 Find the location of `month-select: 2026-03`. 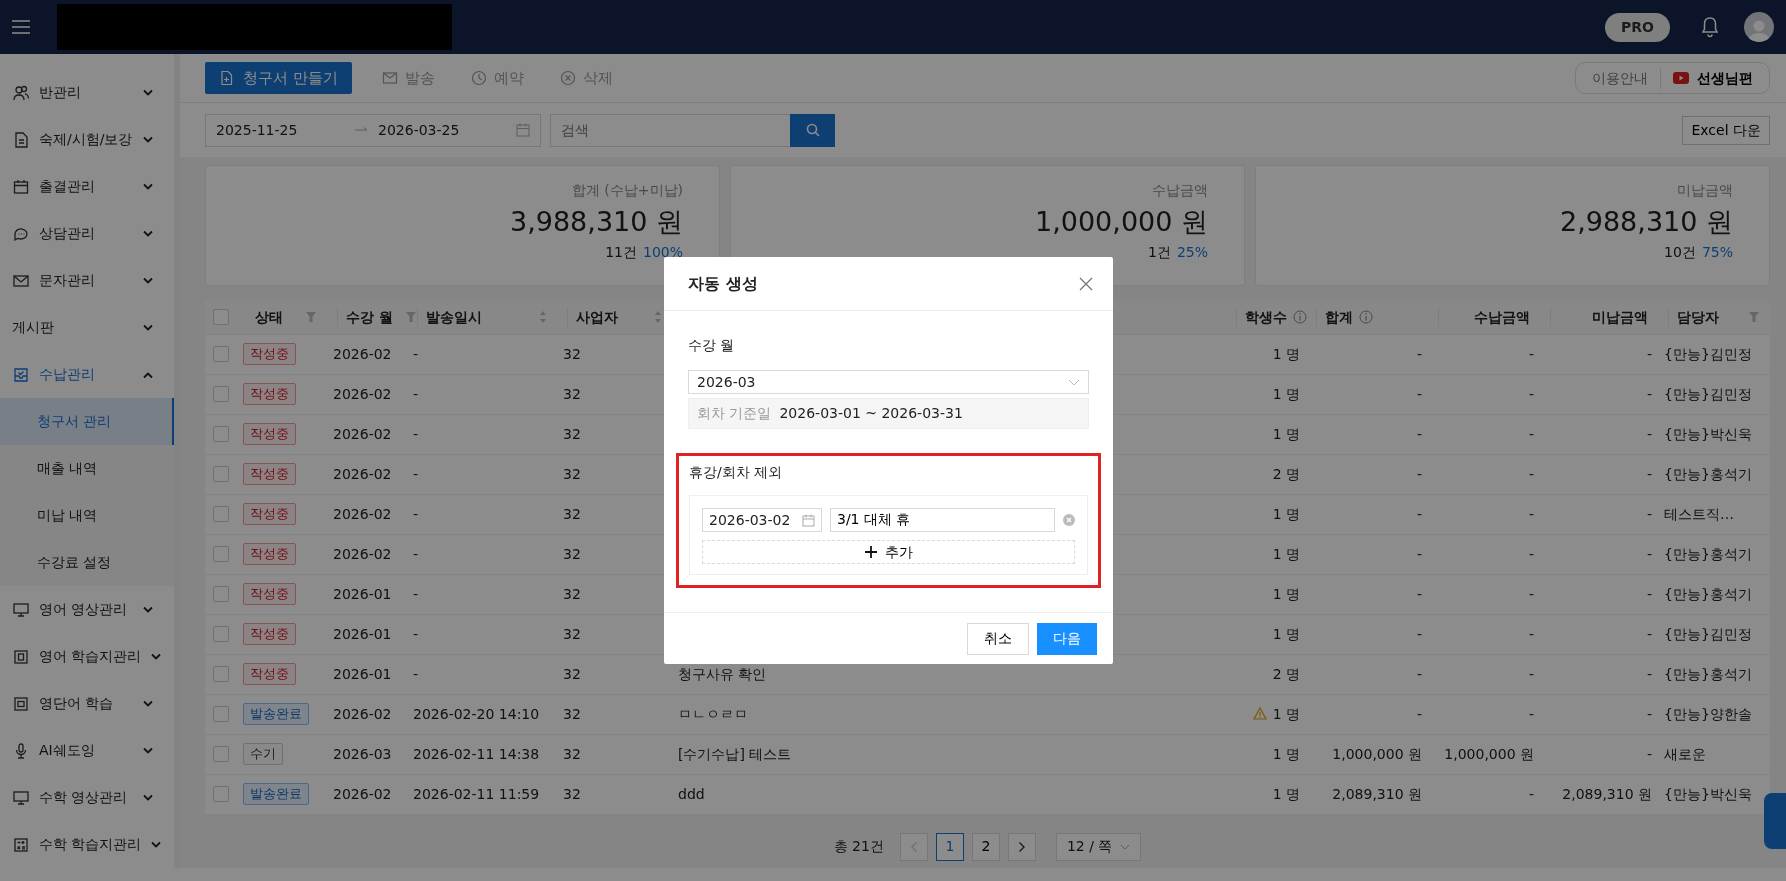

month-select: 2026-03 is located at coordinates (888, 382).